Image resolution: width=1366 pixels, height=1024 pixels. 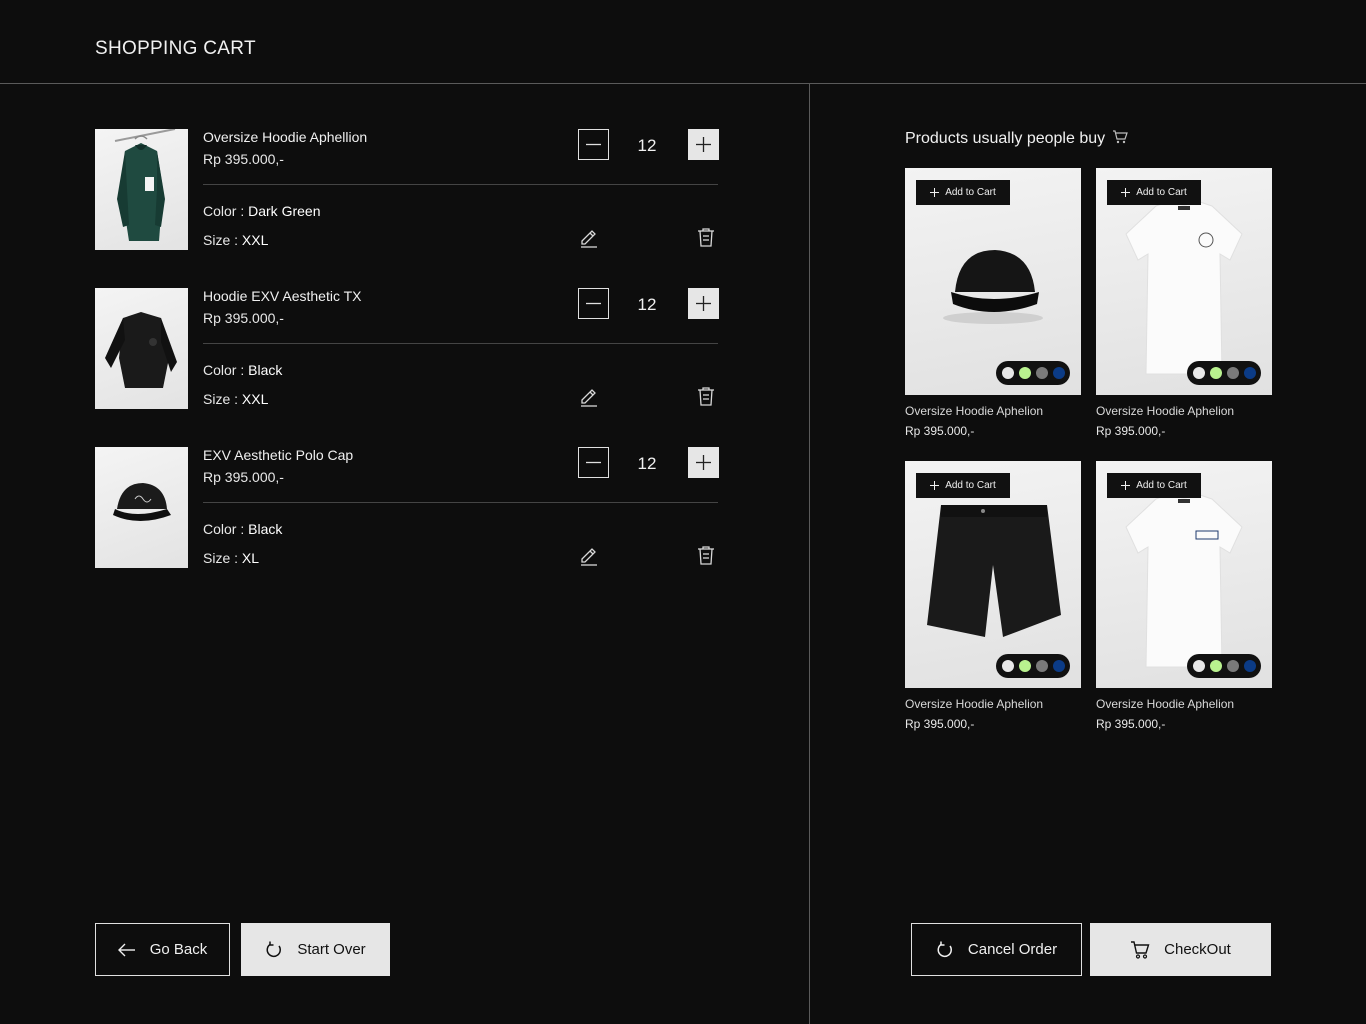 I want to click on cancel-order-label: Cancel Order, so click(x=1012, y=949).